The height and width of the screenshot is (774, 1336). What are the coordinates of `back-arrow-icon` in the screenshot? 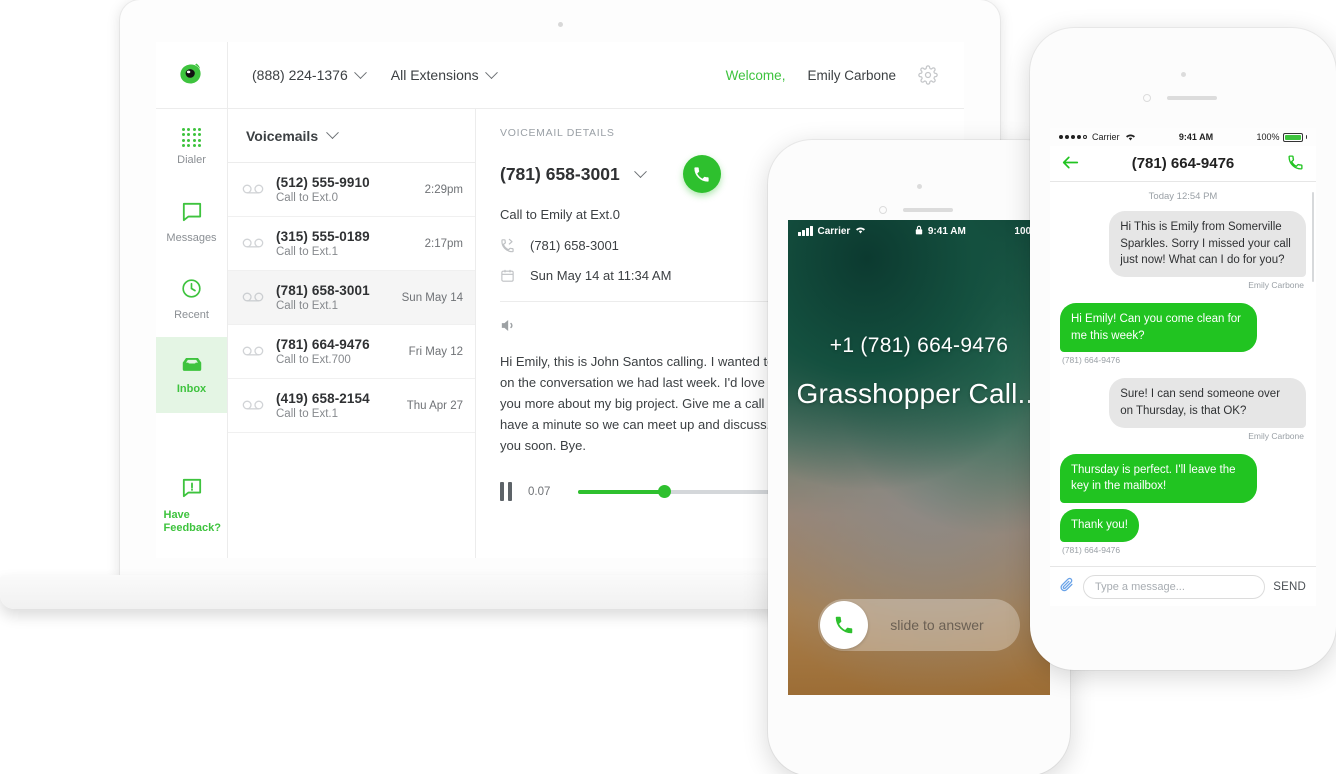 It's located at (1070, 164).